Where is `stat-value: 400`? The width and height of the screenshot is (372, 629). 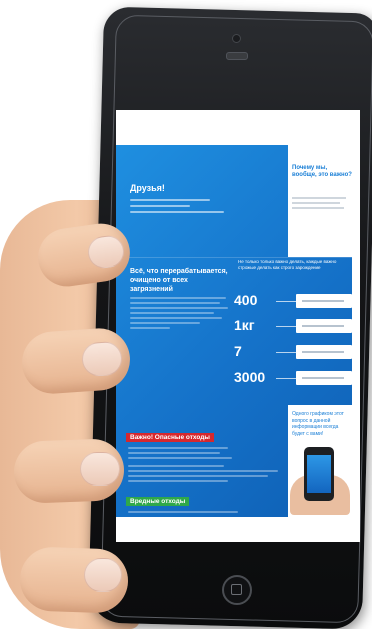
stat-value: 400 is located at coordinates (246, 300).